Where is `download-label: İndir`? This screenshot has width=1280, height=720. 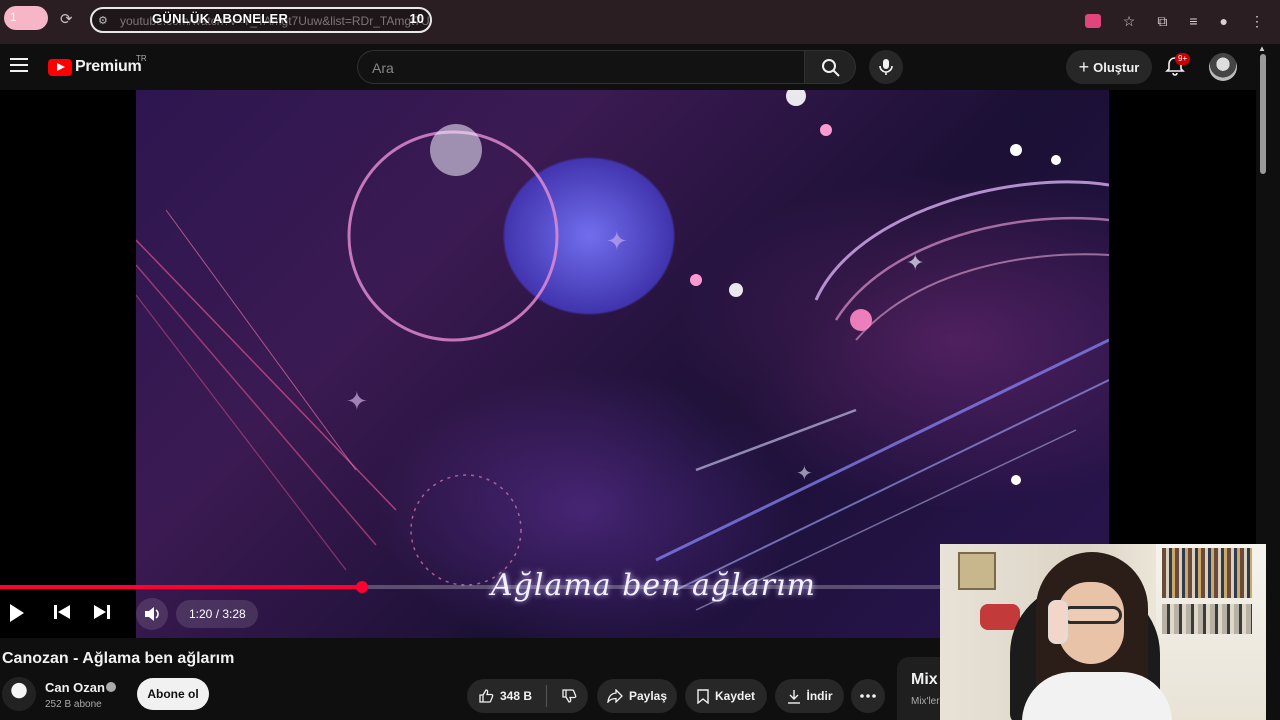 download-label: İndir is located at coordinates (819, 696).